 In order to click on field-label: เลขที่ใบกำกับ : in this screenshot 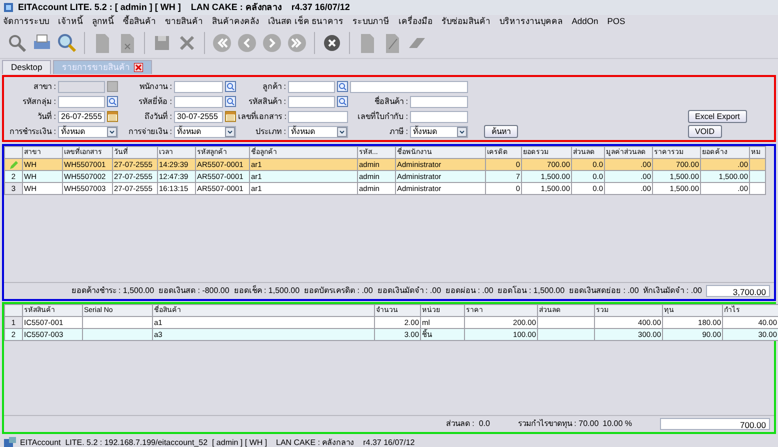, I will do `click(382, 116)`.